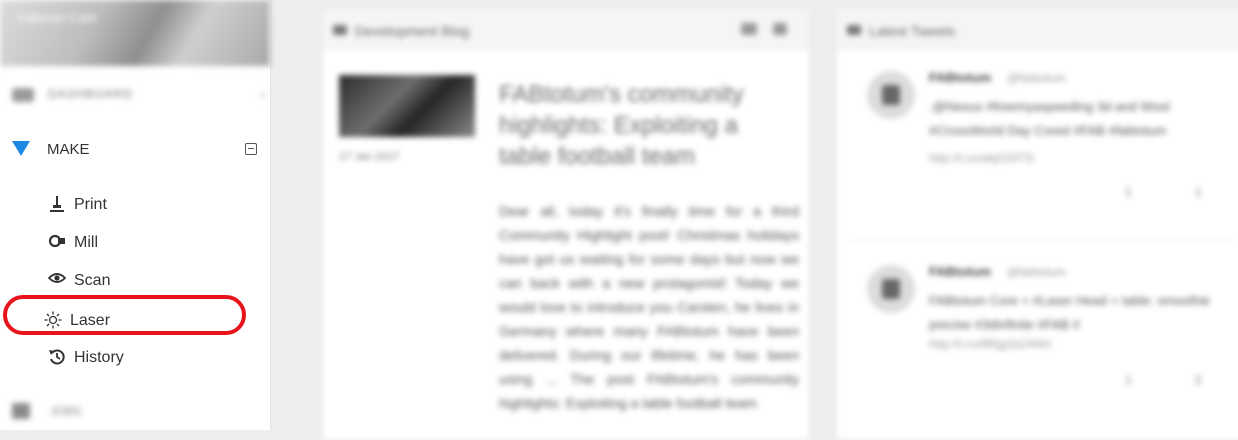 This screenshot has width=1238, height=440. I want to click on tweet-link: http://t.co/9Rjg1bZ4NH, so click(990, 344).